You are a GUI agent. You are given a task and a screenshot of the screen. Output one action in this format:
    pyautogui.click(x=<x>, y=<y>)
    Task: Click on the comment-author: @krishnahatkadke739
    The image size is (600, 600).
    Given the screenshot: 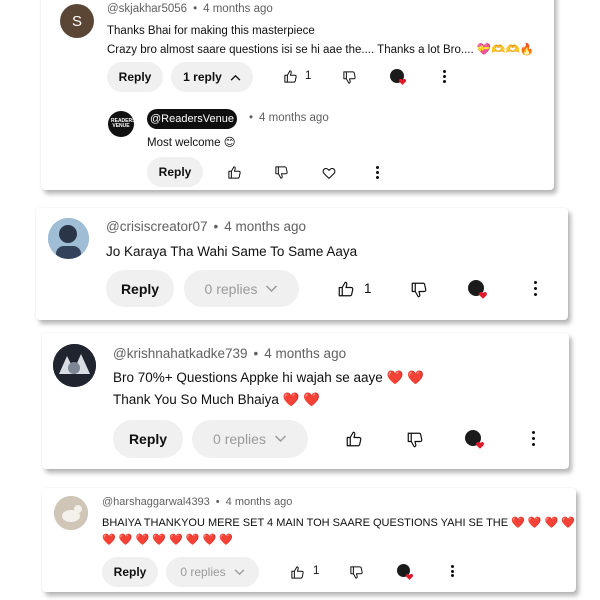 What is the action you would take?
    pyautogui.click(x=180, y=353)
    